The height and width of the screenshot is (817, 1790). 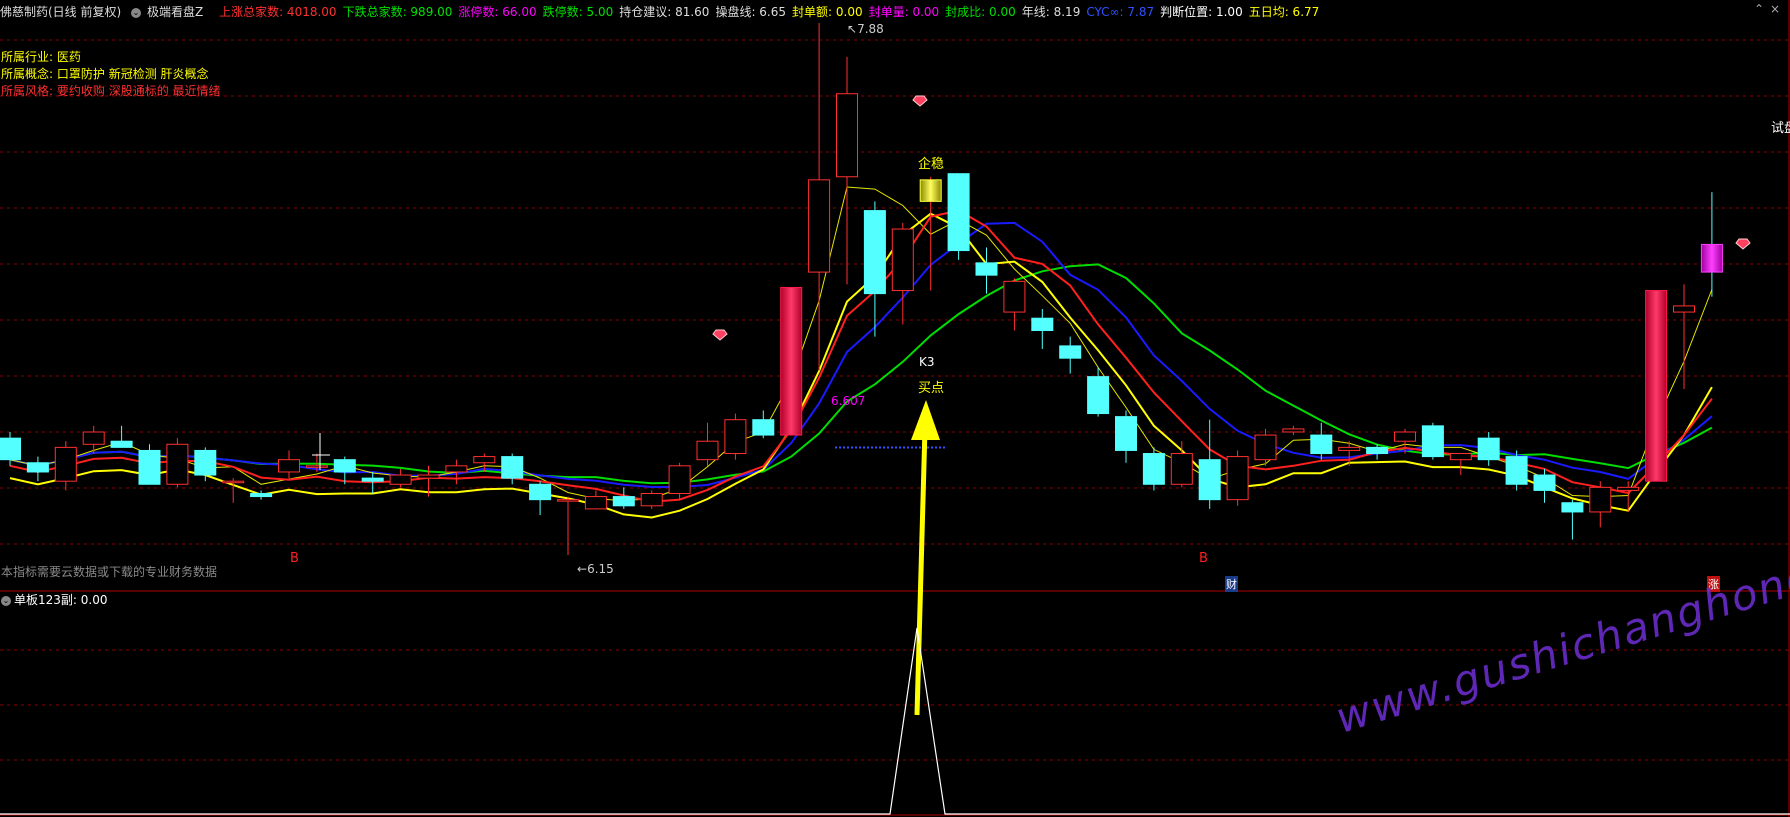 What do you see at coordinates (61, 12) in the screenshot?
I see `stock-name: 佛慈制药(日线 前复权)` at bounding box center [61, 12].